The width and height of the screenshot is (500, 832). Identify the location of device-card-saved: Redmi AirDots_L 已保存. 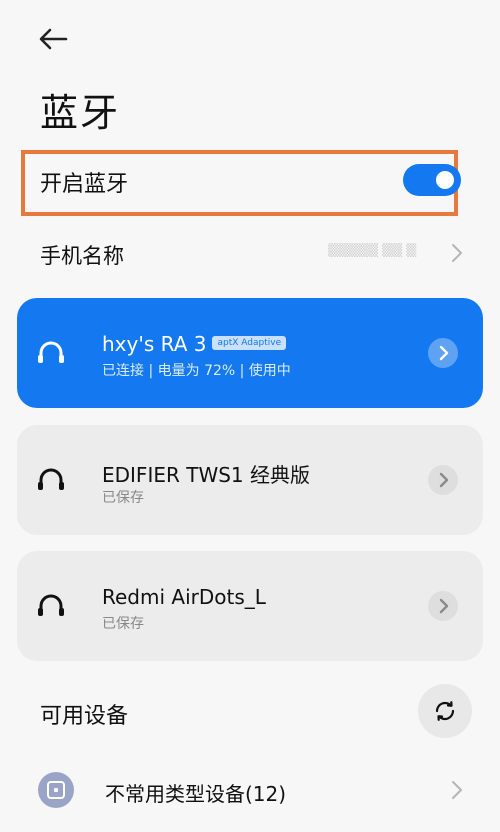
(250, 606).